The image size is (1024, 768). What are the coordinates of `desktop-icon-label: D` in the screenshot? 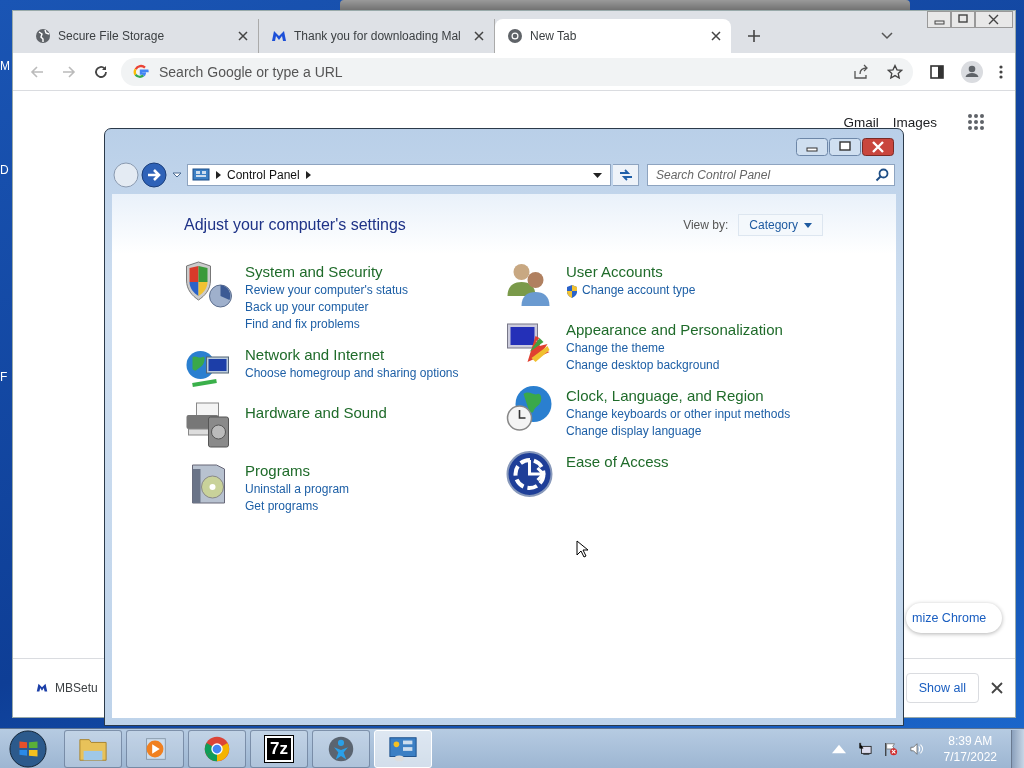 It's located at (4, 170).